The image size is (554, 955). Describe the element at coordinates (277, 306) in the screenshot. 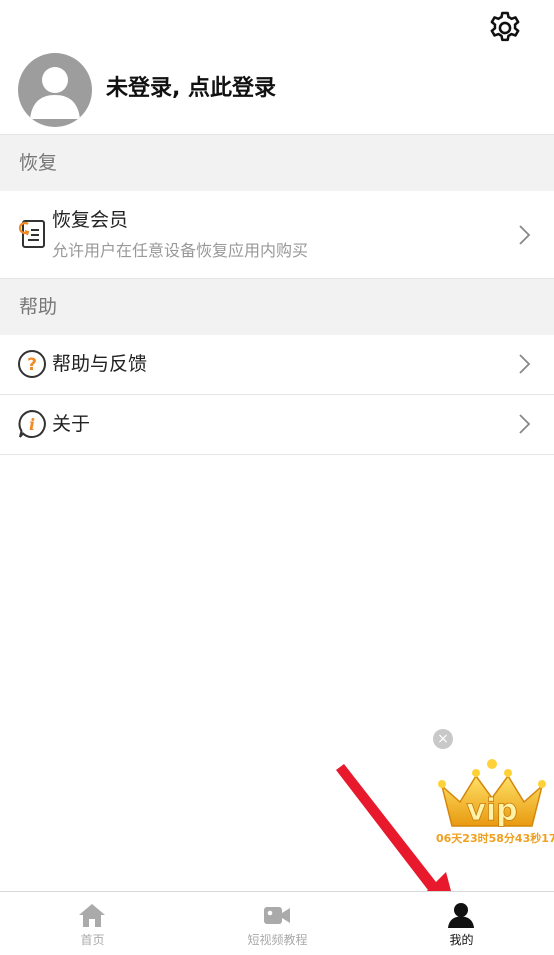

I see `section-header-help: 帮助` at that location.